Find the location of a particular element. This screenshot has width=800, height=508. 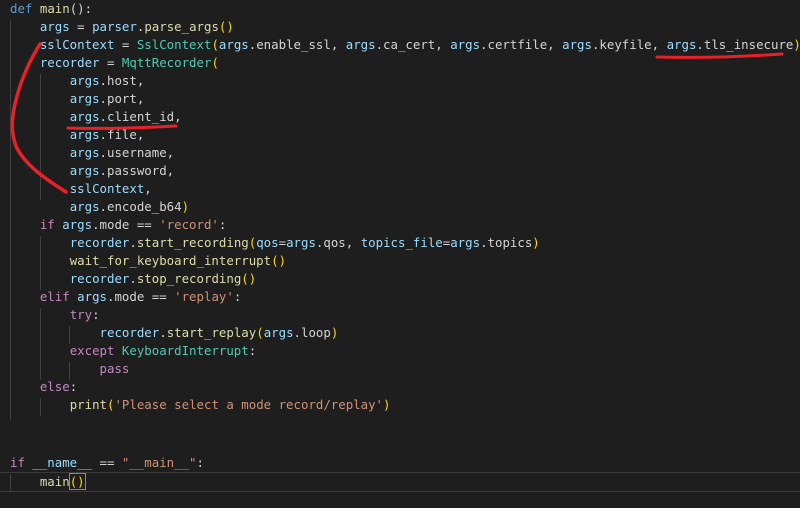

code-line: def main(): is located at coordinates (51, 9).